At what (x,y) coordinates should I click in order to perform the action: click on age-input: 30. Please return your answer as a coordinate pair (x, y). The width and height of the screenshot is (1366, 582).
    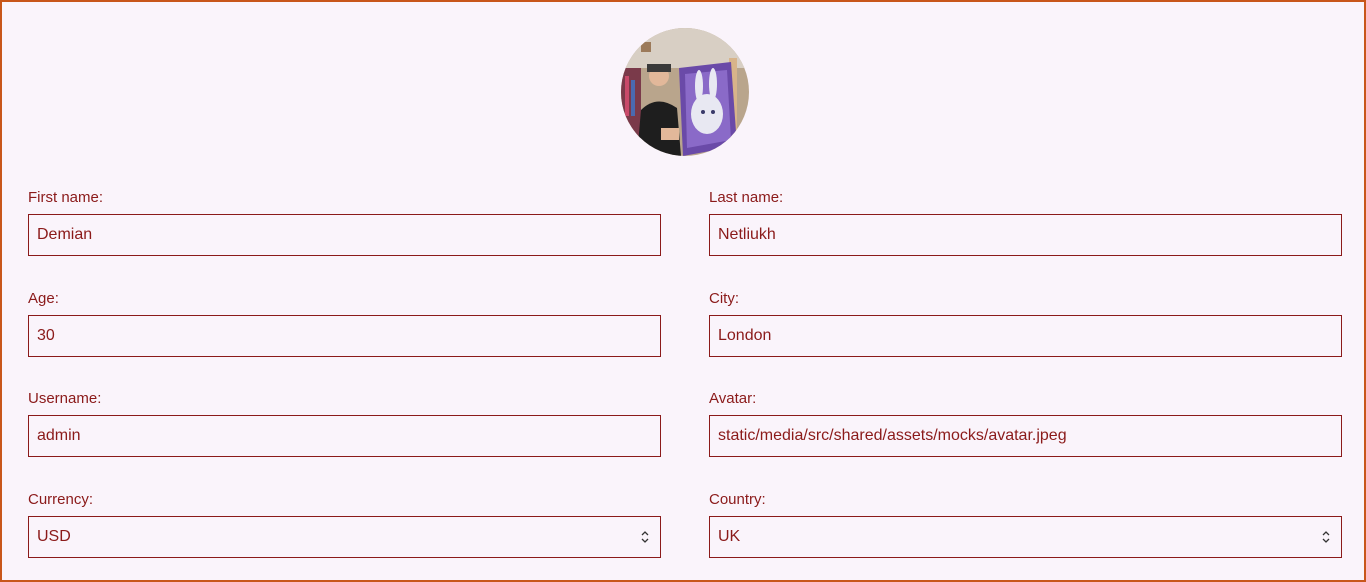
    Looking at the image, I should click on (344, 336).